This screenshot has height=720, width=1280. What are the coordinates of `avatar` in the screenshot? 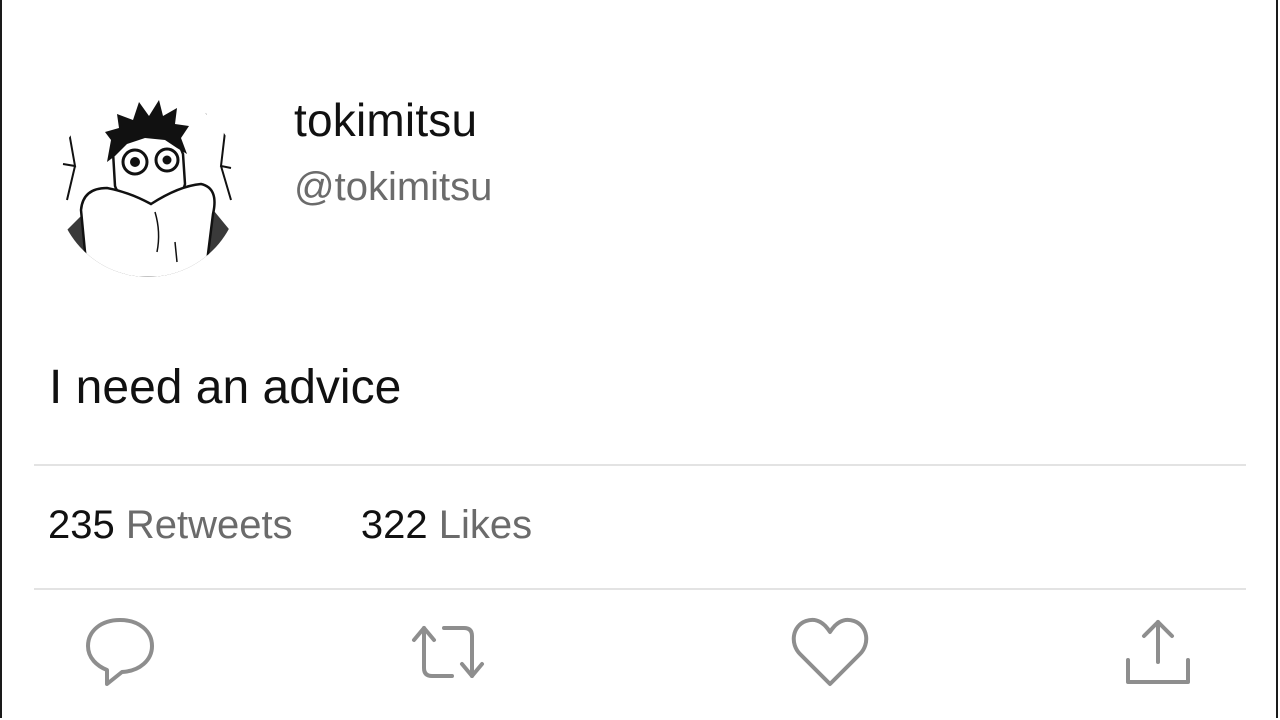 It's located at (148, 185).